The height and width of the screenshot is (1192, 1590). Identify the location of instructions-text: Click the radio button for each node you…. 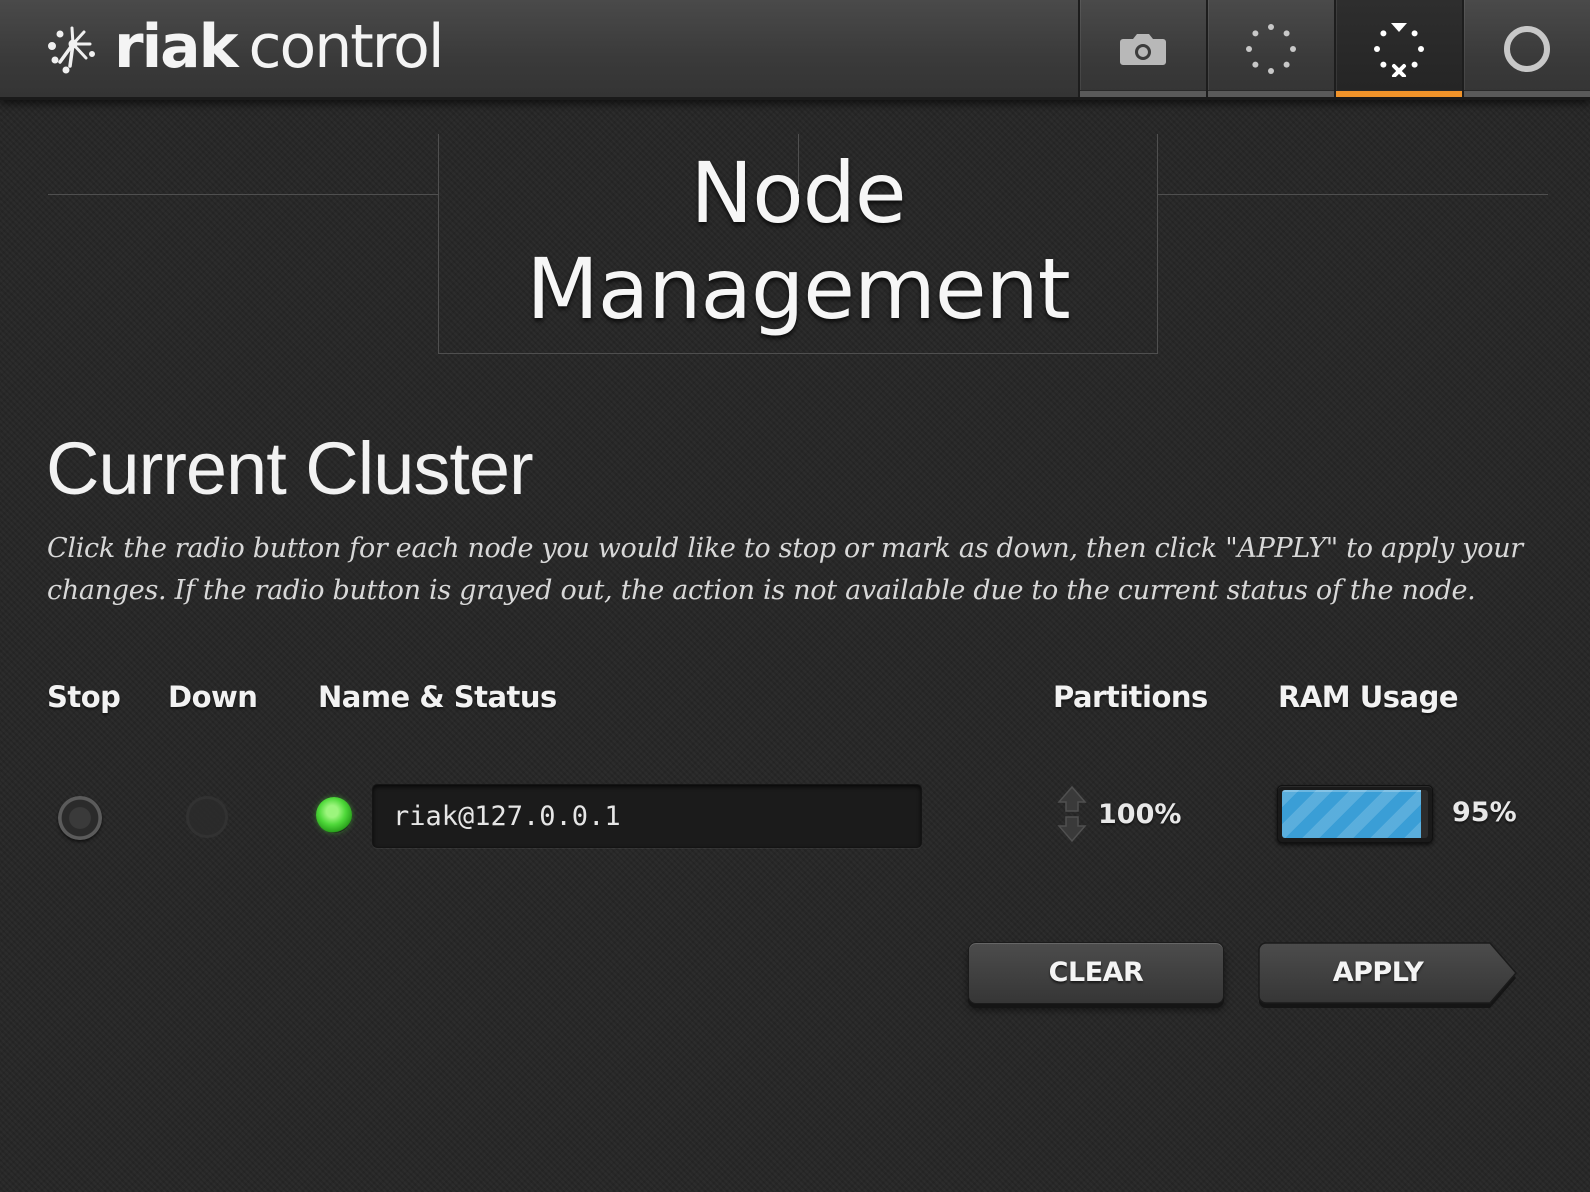
(785, 569).